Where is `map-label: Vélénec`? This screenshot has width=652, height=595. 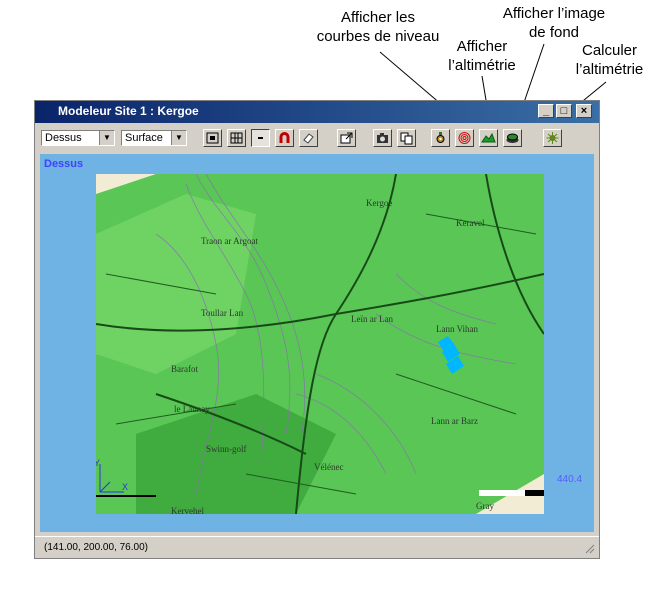 map-label: Vélénec is located at coordinates (328, 467).